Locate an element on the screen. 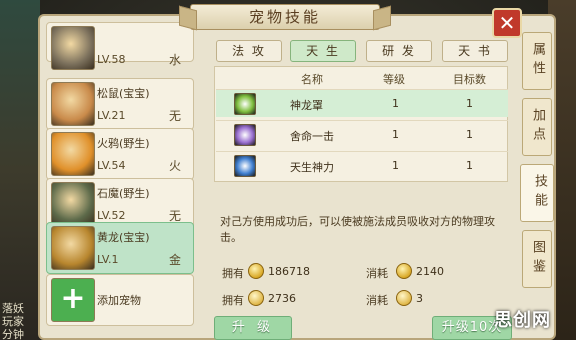 The width and height of the screenshot is (576, 340). pet-item: LV.58 水 is located at coordinates (120, 46).